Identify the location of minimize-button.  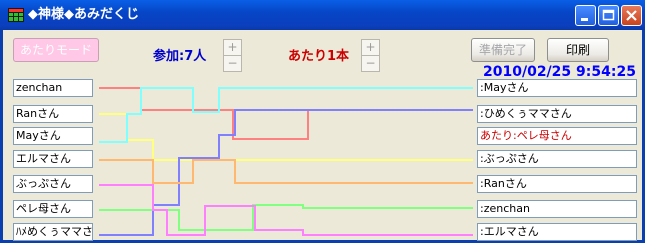
(585, 15).